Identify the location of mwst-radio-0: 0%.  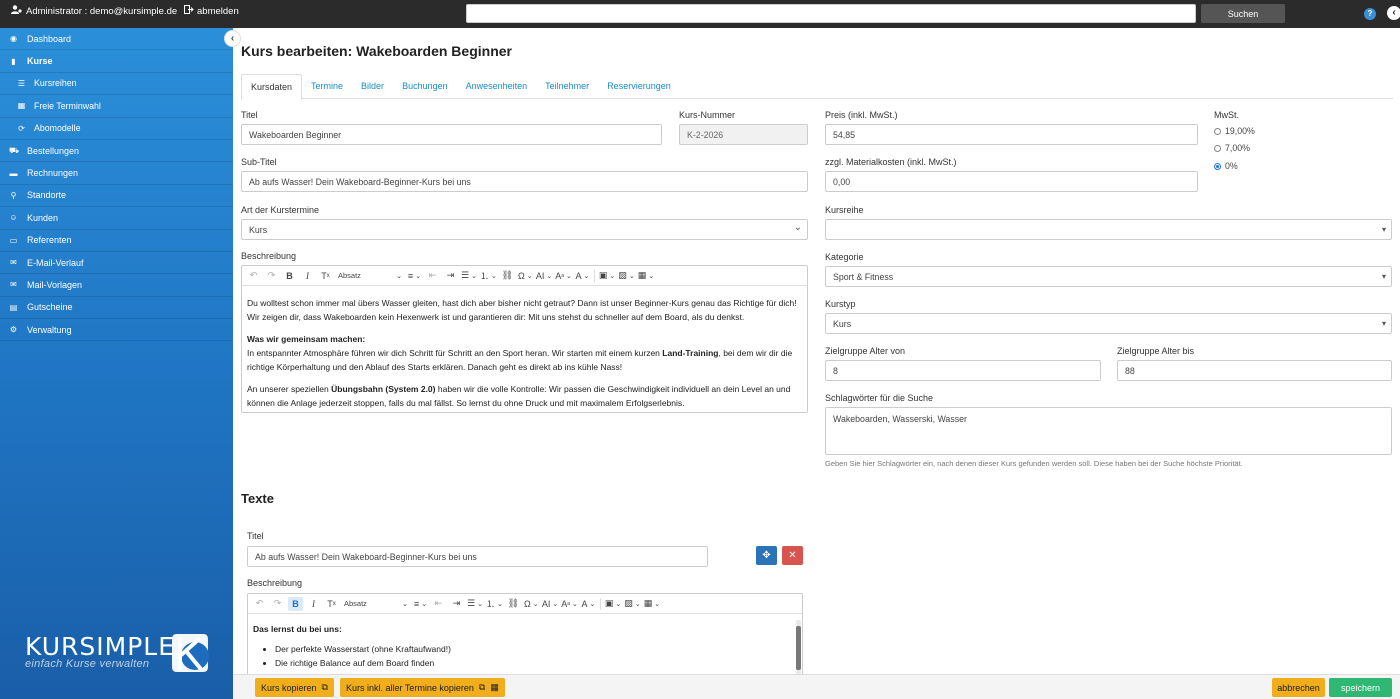
(1226, 166).